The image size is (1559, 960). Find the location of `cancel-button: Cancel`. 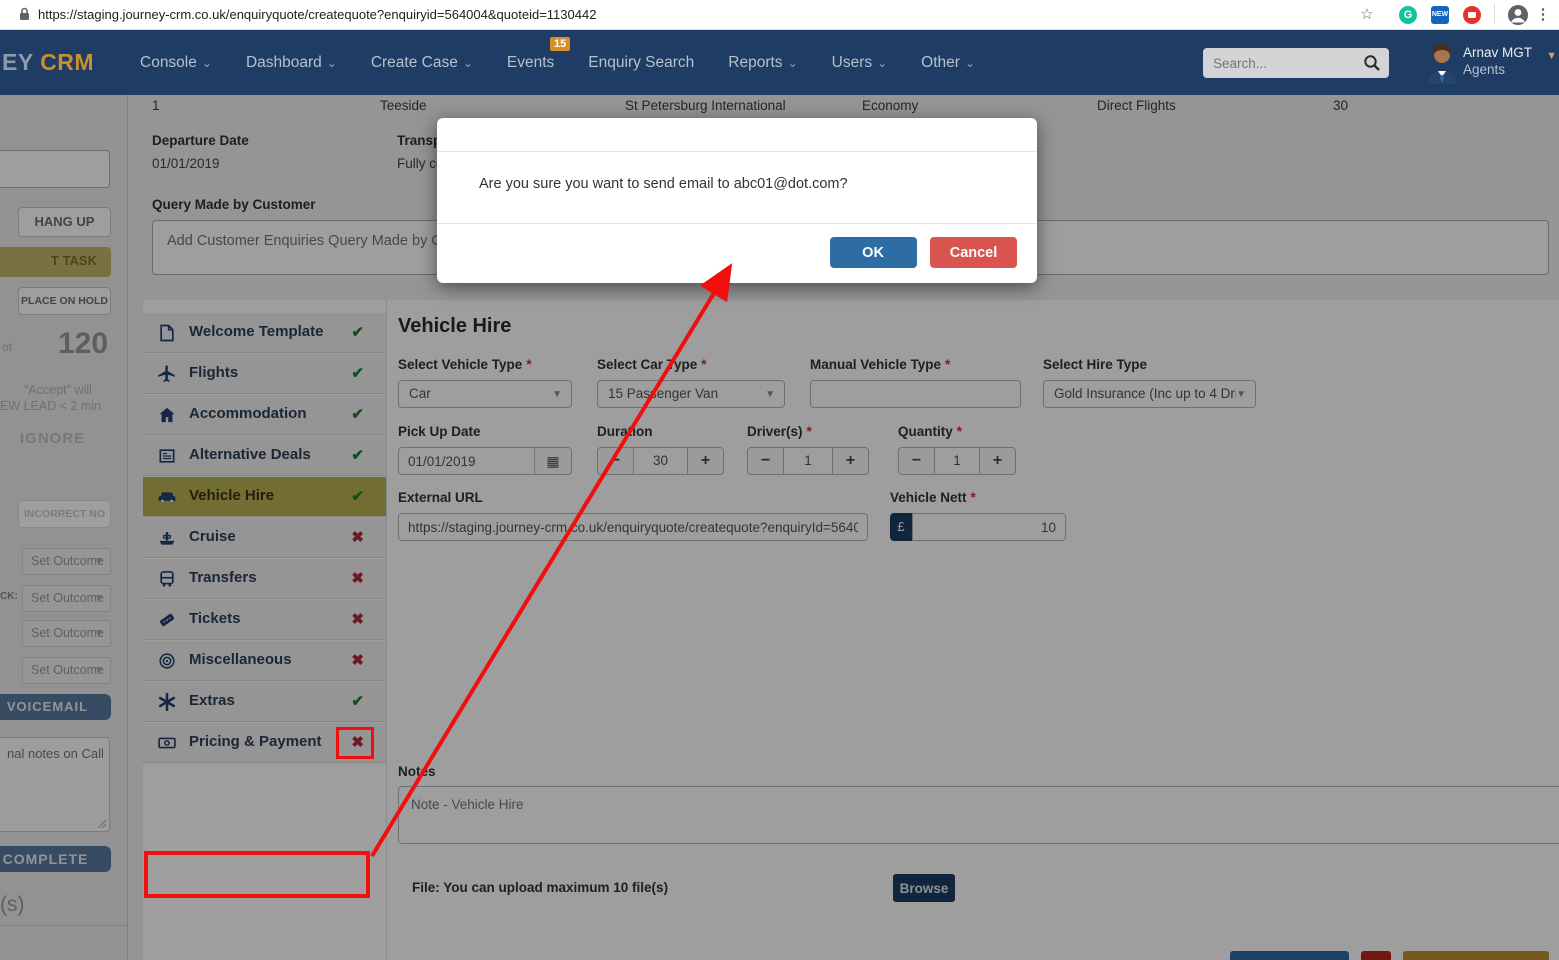

cancel-button: Cancel is located at coordinates (973, 252).